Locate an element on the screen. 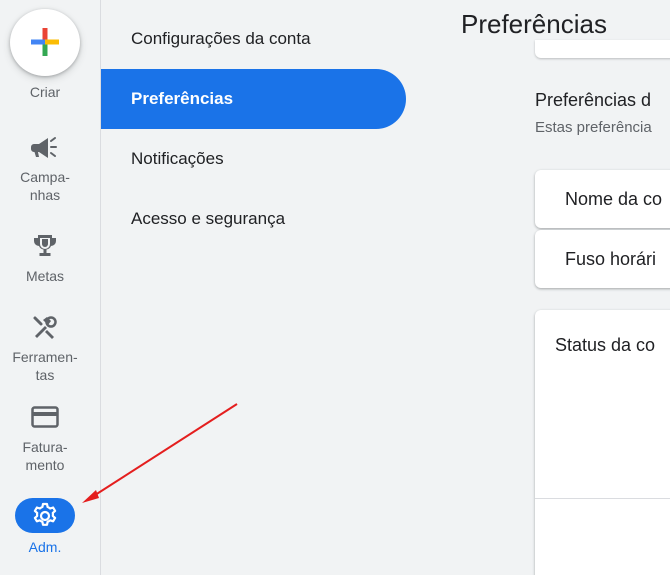 This screenshot has height=575, width=670. credit-card-icon is located at coordinates (45, 417).